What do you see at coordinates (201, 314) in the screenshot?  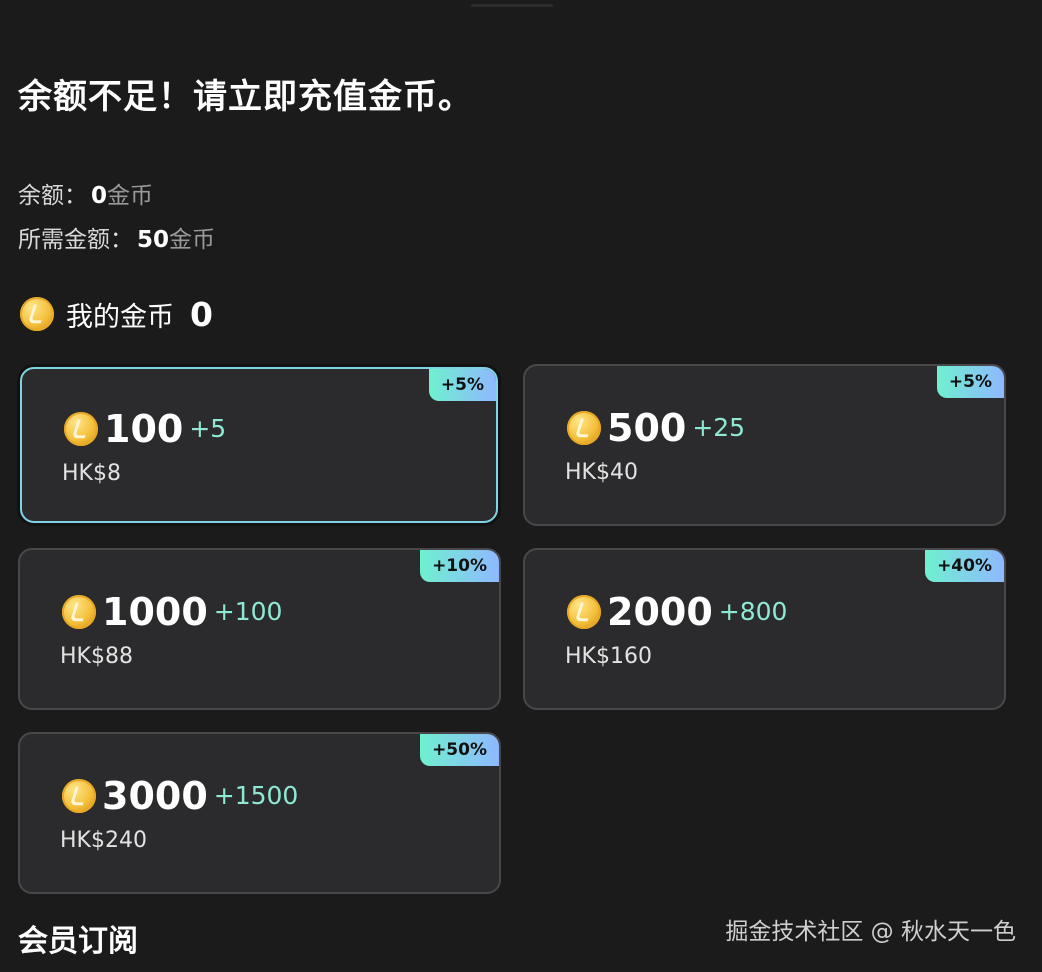 I see `my-coins-value: 0` at bounding box center [201, 314].